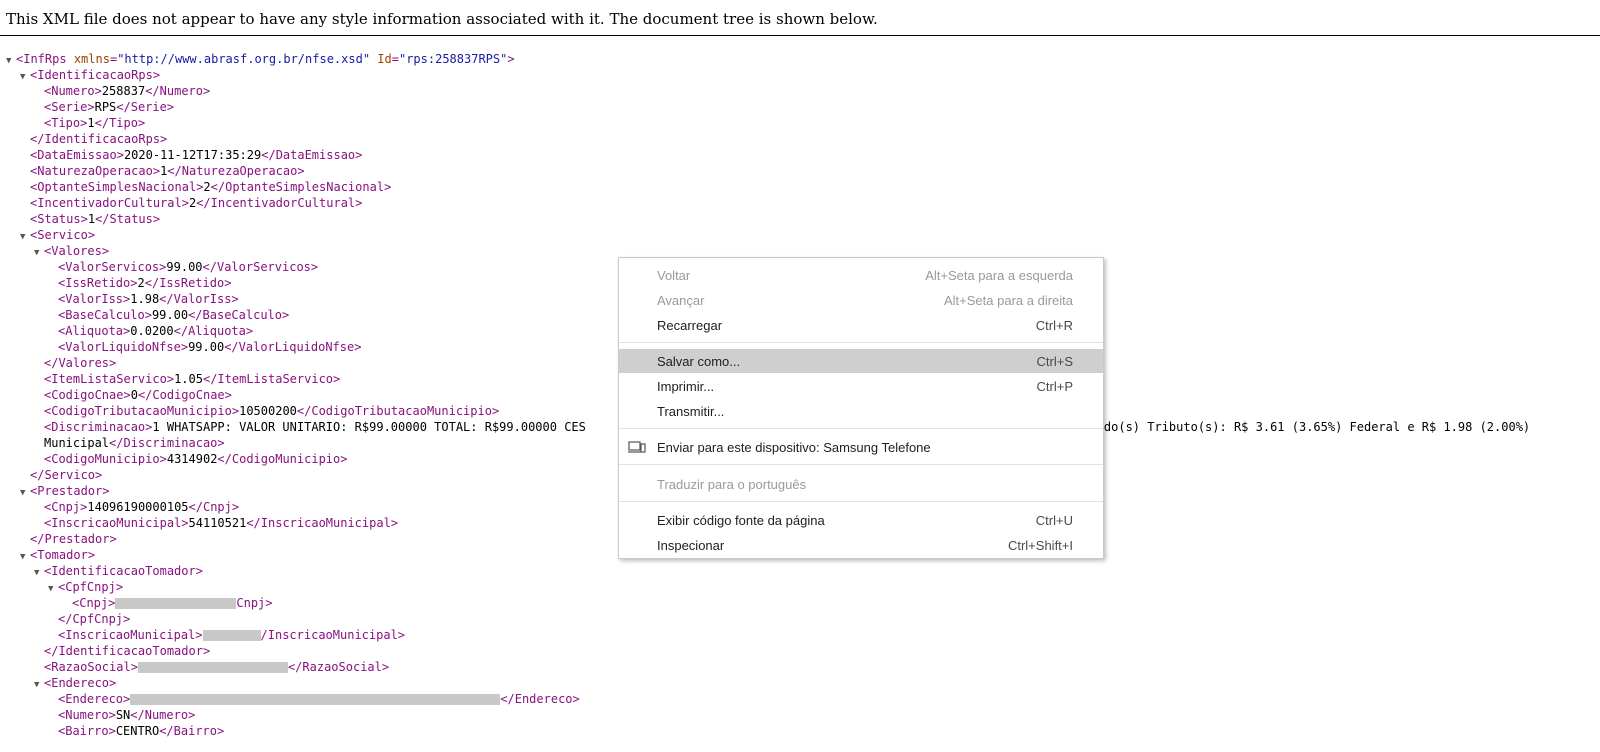 Image resolution: width=1600 pixels, height=752 pixels. Describe the element at coordinates (861, 300) in the screenshot. I see `menu-item-forward: Avançar Alt+Seta para a direita` at that location.